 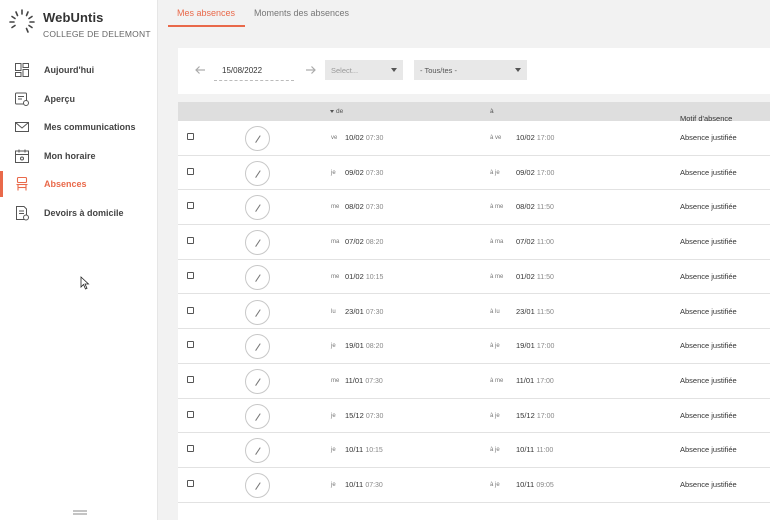 What do you see at coordinates (90, 127) in the screenshot?
I see `sidebar-item-label: Mes communications` at bounding box center [90, 127].